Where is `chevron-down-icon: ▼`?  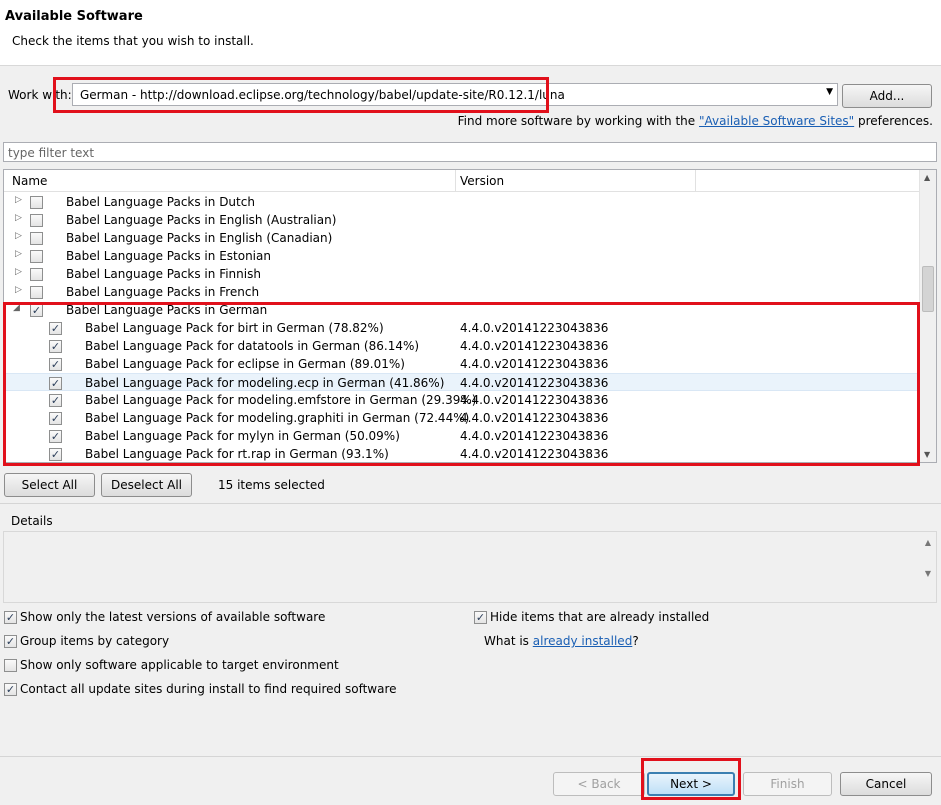
chevron-down-icon: ▼ is located at coordinates (829, 92).